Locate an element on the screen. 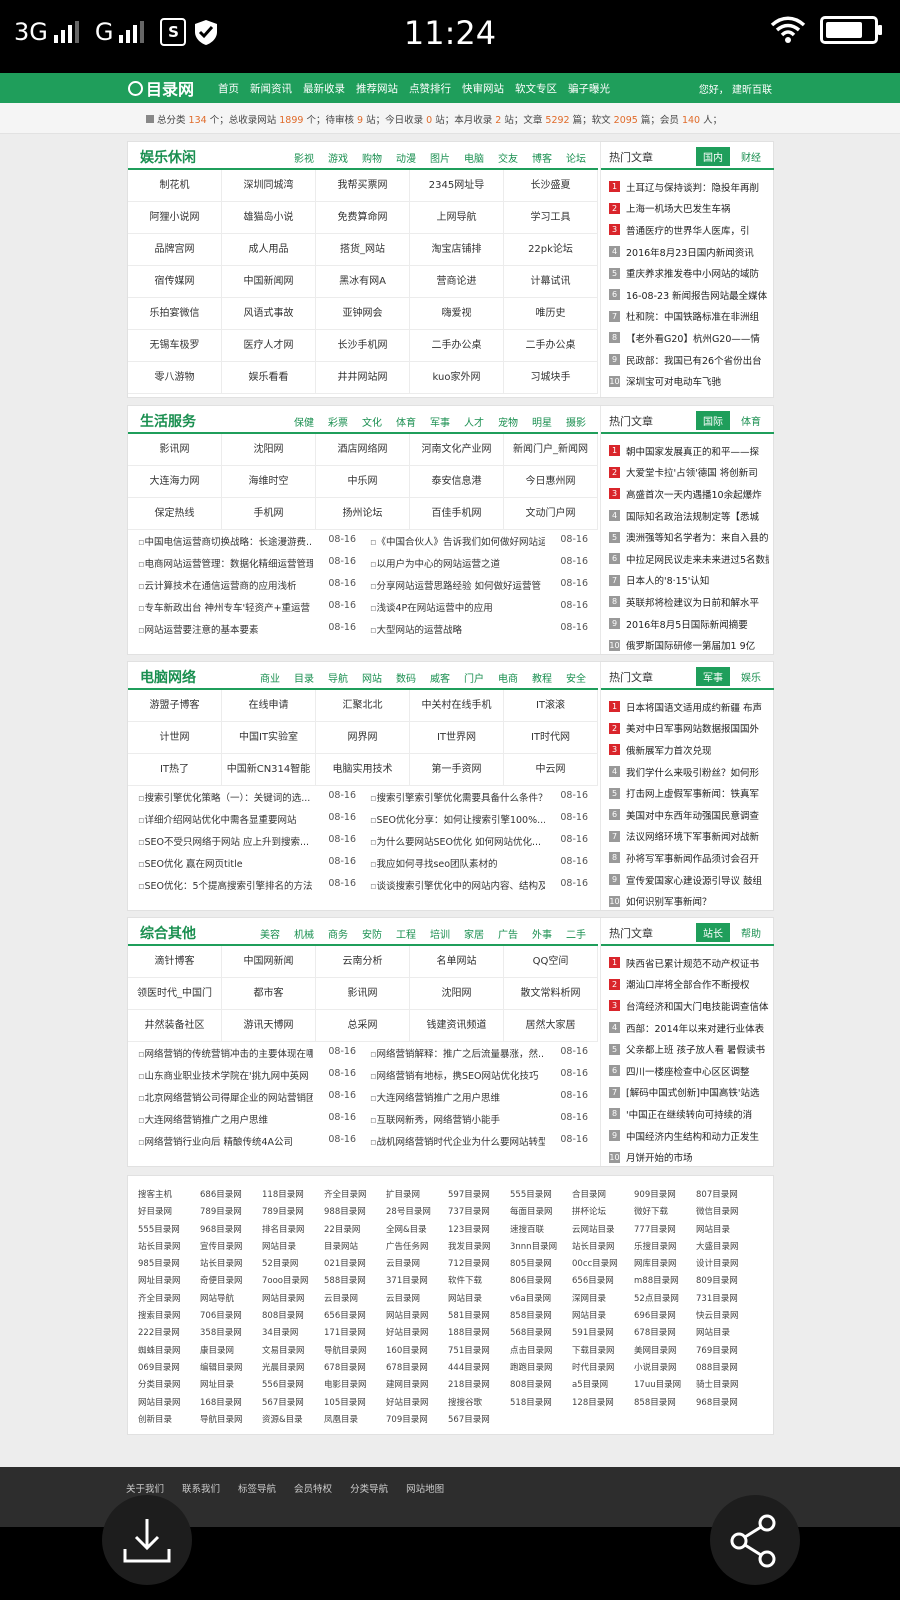 The image size is (900, 1600). subcategory-link: 威客 is located at coordinates (440, 677).